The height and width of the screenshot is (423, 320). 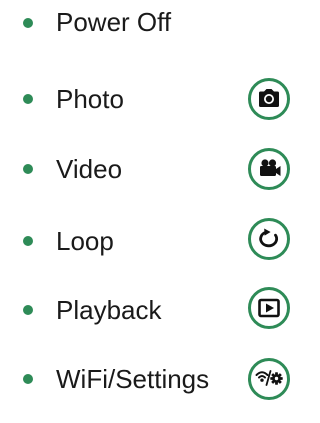 What do you see at coordinates (90, 99) in the screenshot?
I see `menu-item-label: Photo` at bounding box center [90, 99].